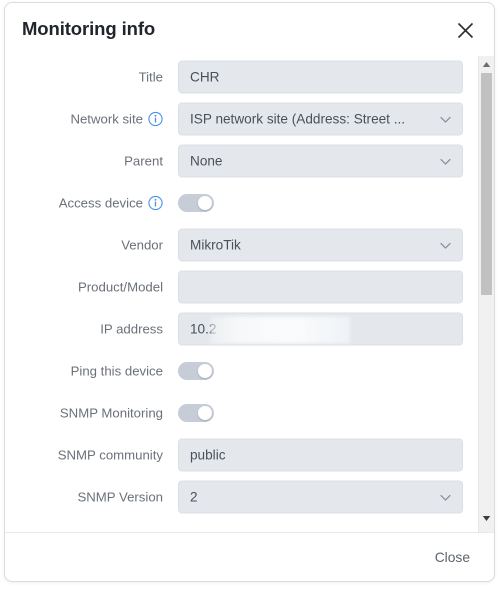  Describe the element at coordinates (320, 161) in the screenshot. I see `select-parent: None` at that location.